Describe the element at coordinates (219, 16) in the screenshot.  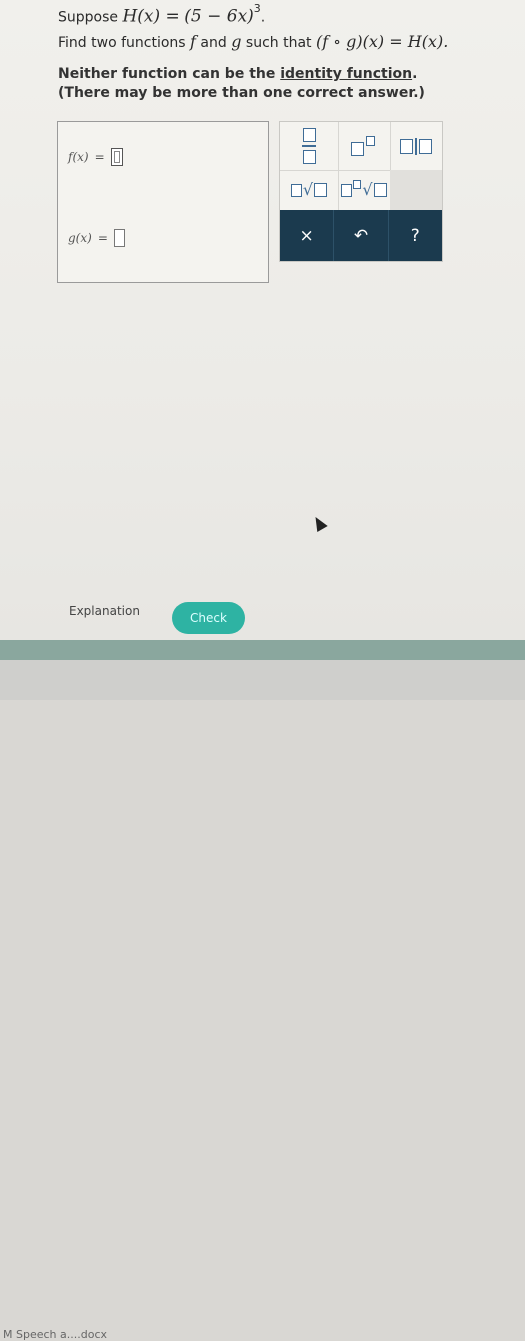
I see `function-definition-rhs: (5 − 6x)` at that location.